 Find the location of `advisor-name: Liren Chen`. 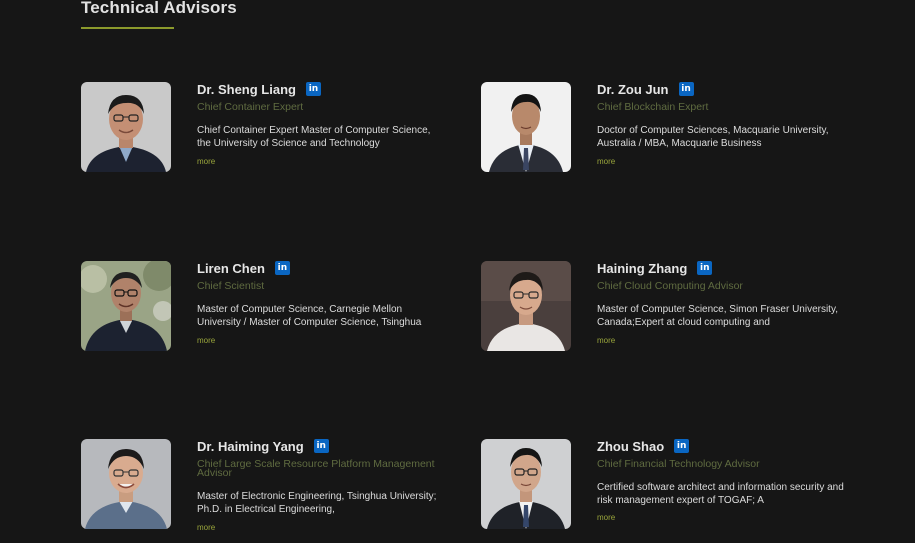

advisor-name: Liren Chen is located at coordinates (231, 268).